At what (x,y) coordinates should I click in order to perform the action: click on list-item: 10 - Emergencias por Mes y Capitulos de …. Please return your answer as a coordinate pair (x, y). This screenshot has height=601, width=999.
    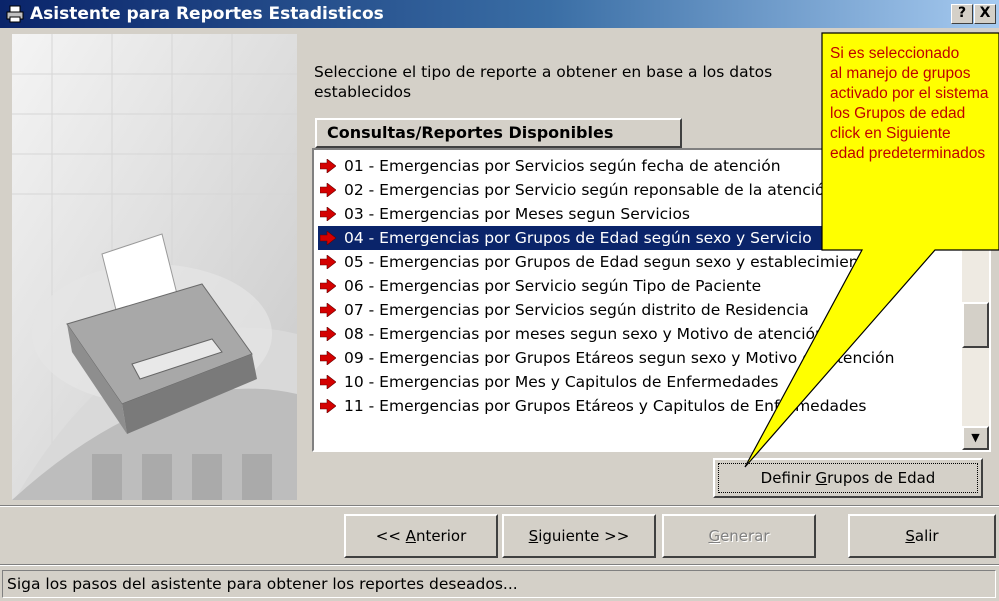
    Looking at the image, I should click on (638, 382).